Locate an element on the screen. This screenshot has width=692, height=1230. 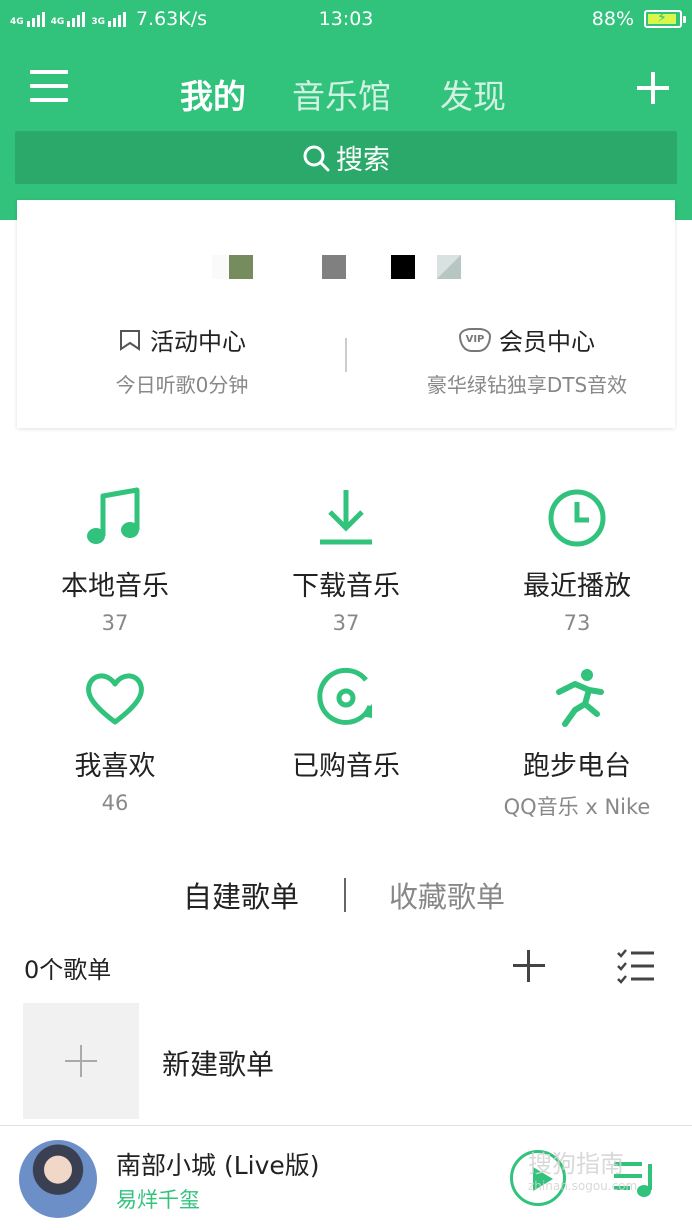
banner-indicators is located at coordinates (346, 267).